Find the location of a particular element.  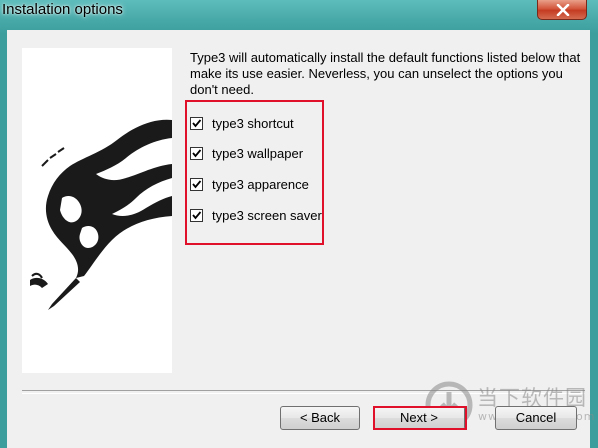

back-button: < Back is located at coordinates (320, 418).